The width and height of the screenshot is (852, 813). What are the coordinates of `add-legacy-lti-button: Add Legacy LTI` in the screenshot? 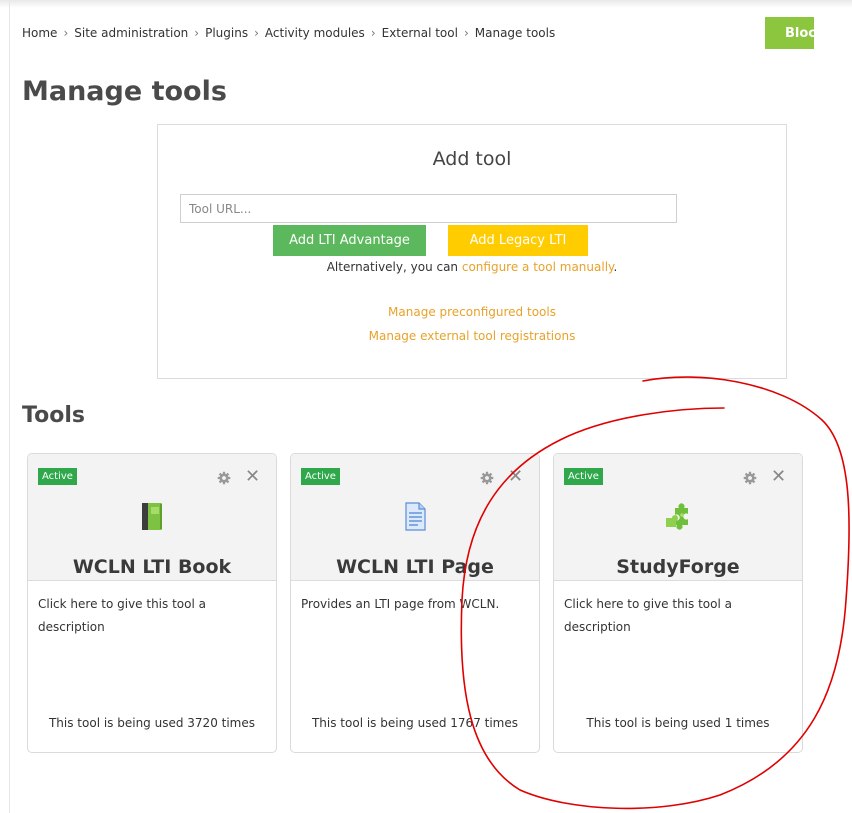 It's located at (518, 240).